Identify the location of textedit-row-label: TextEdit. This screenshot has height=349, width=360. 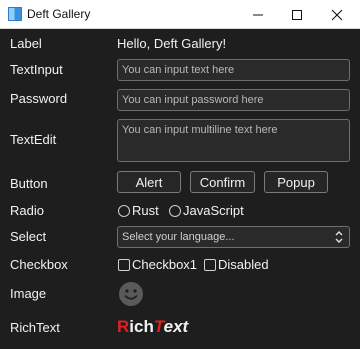
(33, 139).